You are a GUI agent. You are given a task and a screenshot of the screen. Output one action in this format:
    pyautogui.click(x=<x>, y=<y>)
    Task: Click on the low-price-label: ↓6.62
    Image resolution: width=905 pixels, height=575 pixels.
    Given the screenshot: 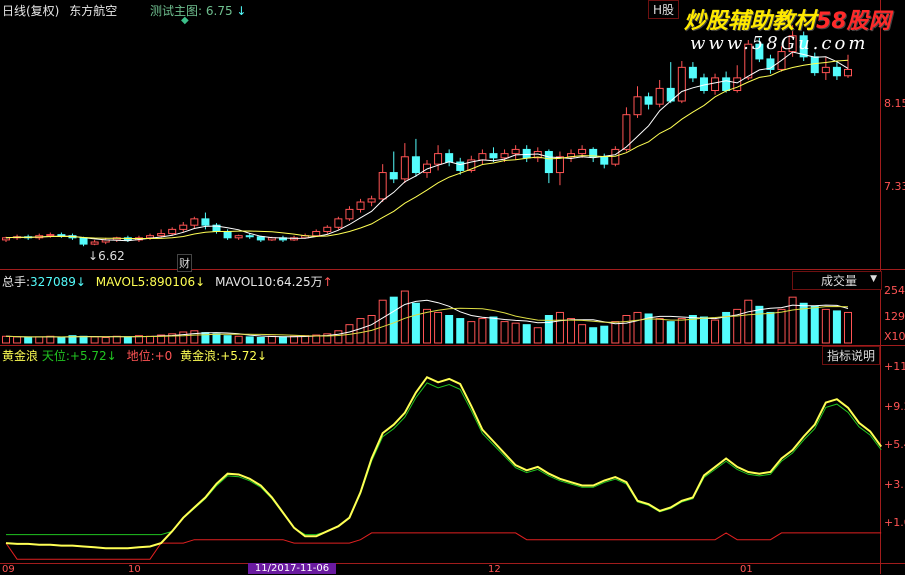 What is the action you would take?
    pyautogui.click(x=106, y=256)
    